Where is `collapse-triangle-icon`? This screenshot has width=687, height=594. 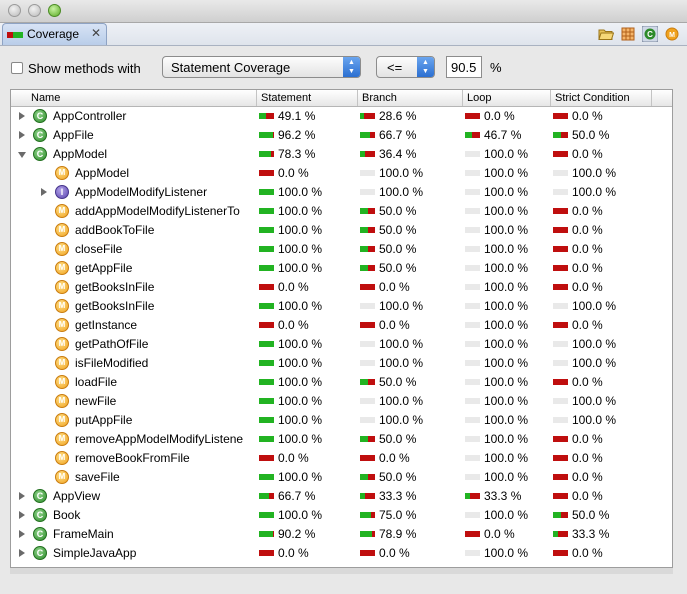
collapse-triangle-icon is located at coordinates (22, 155).